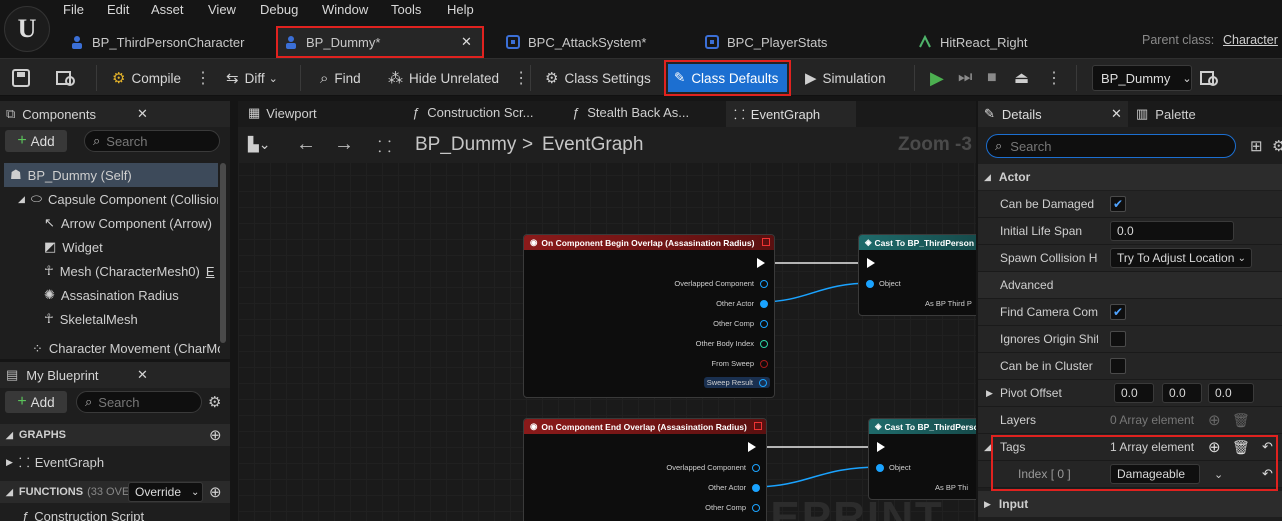  I want to click on tab-bpc-playerstats: BPC_PlayerStats, so click(797, 42).